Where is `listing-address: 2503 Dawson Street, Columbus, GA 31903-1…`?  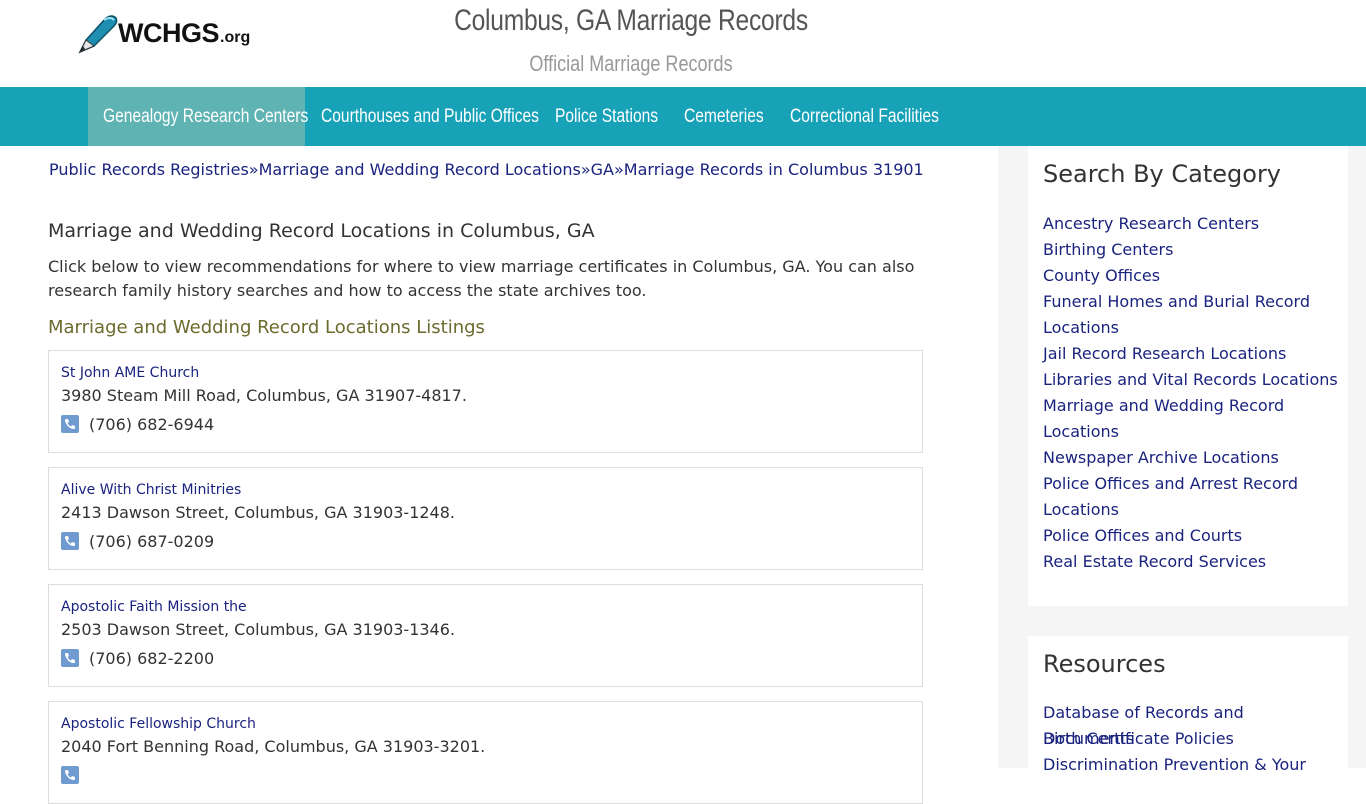 listing-address: 2503 Dawson Street, Columbus, GA 31903-1… is located at coordinates (258, 629).